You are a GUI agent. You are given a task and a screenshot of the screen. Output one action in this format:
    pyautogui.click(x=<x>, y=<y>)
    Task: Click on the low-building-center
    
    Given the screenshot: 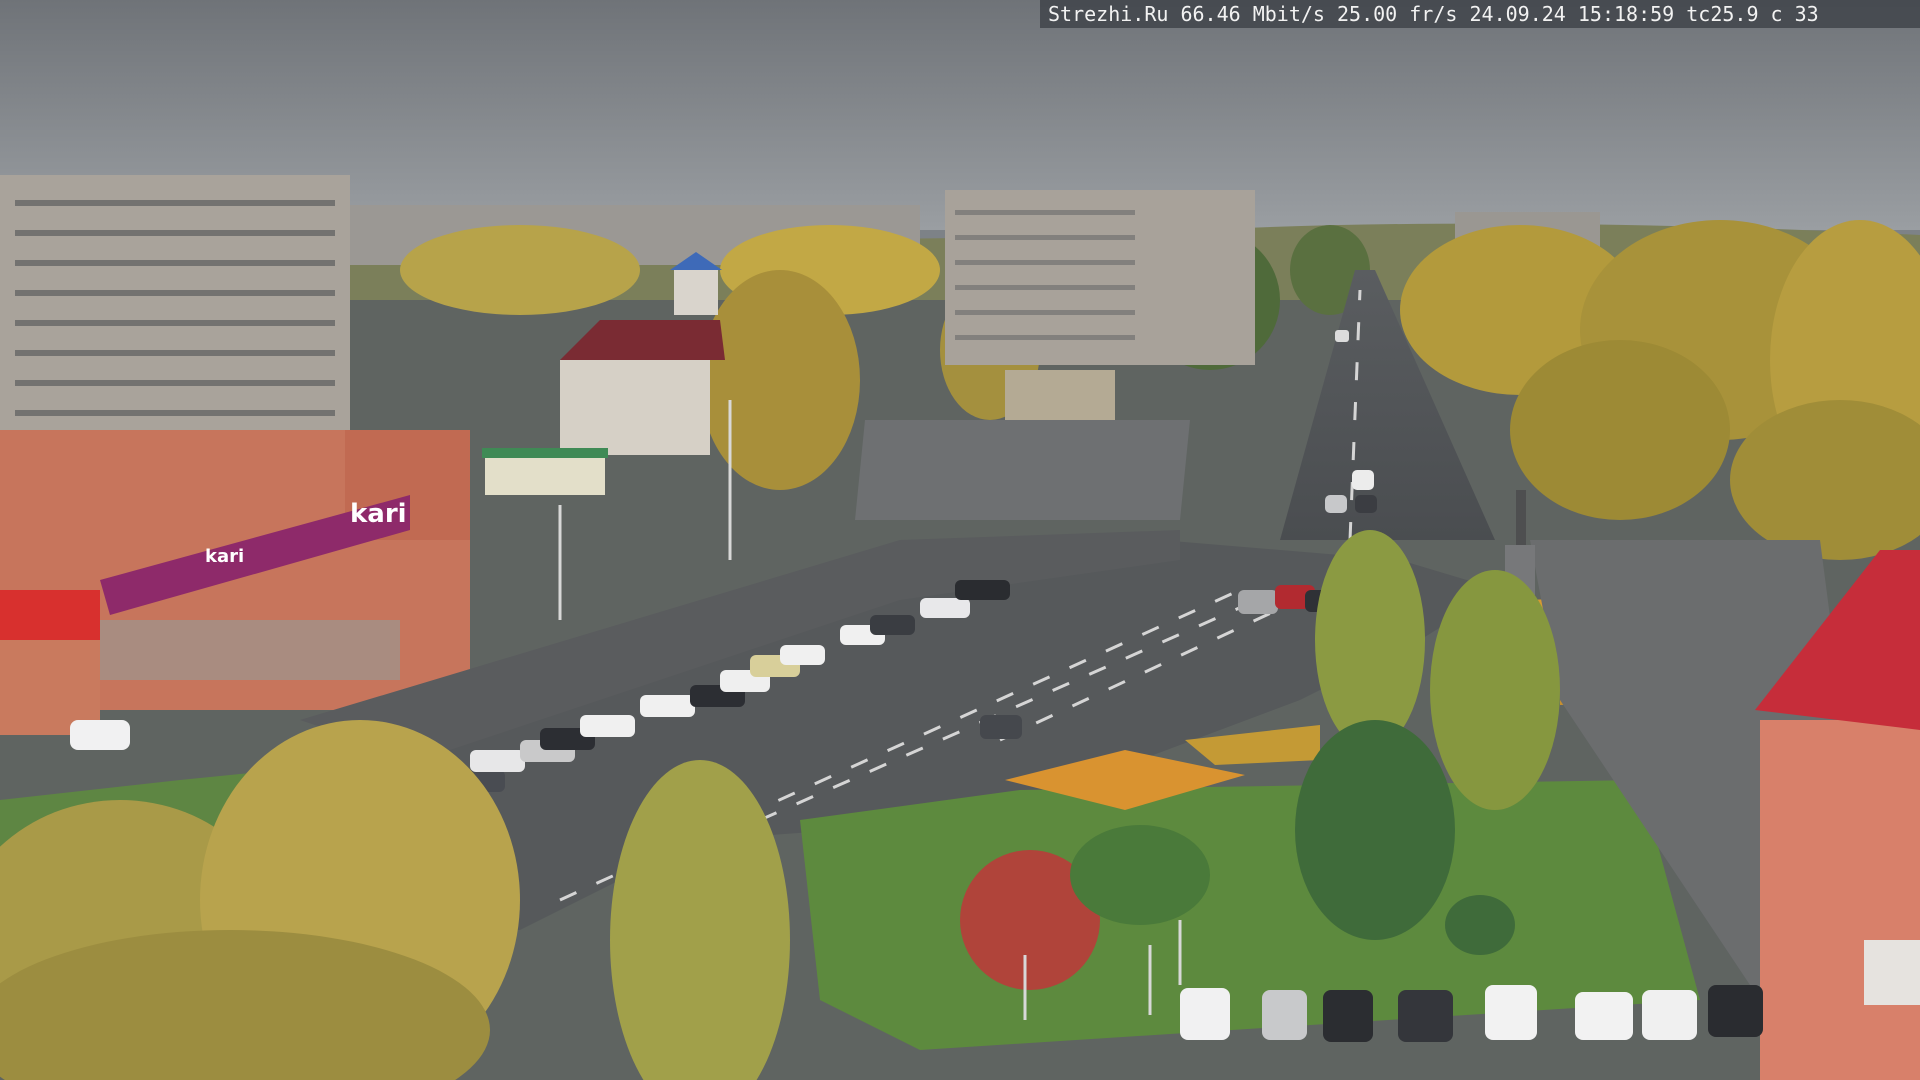 What is the action you would take?
    pyautogui.click(x=1060, y=395)
    